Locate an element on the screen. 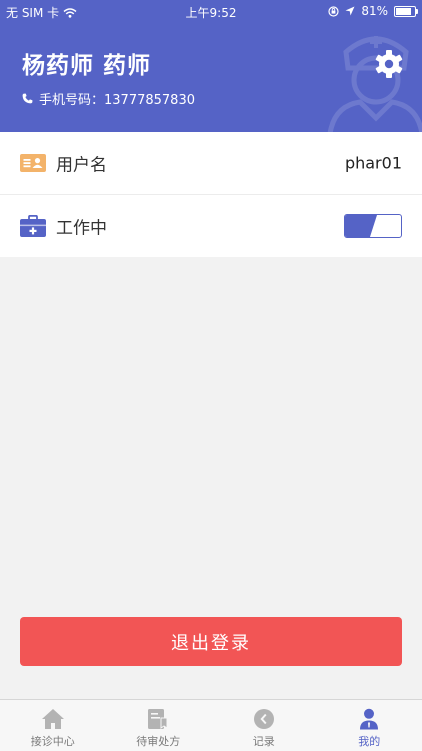  home-icon is located at coordinates (53, 719).